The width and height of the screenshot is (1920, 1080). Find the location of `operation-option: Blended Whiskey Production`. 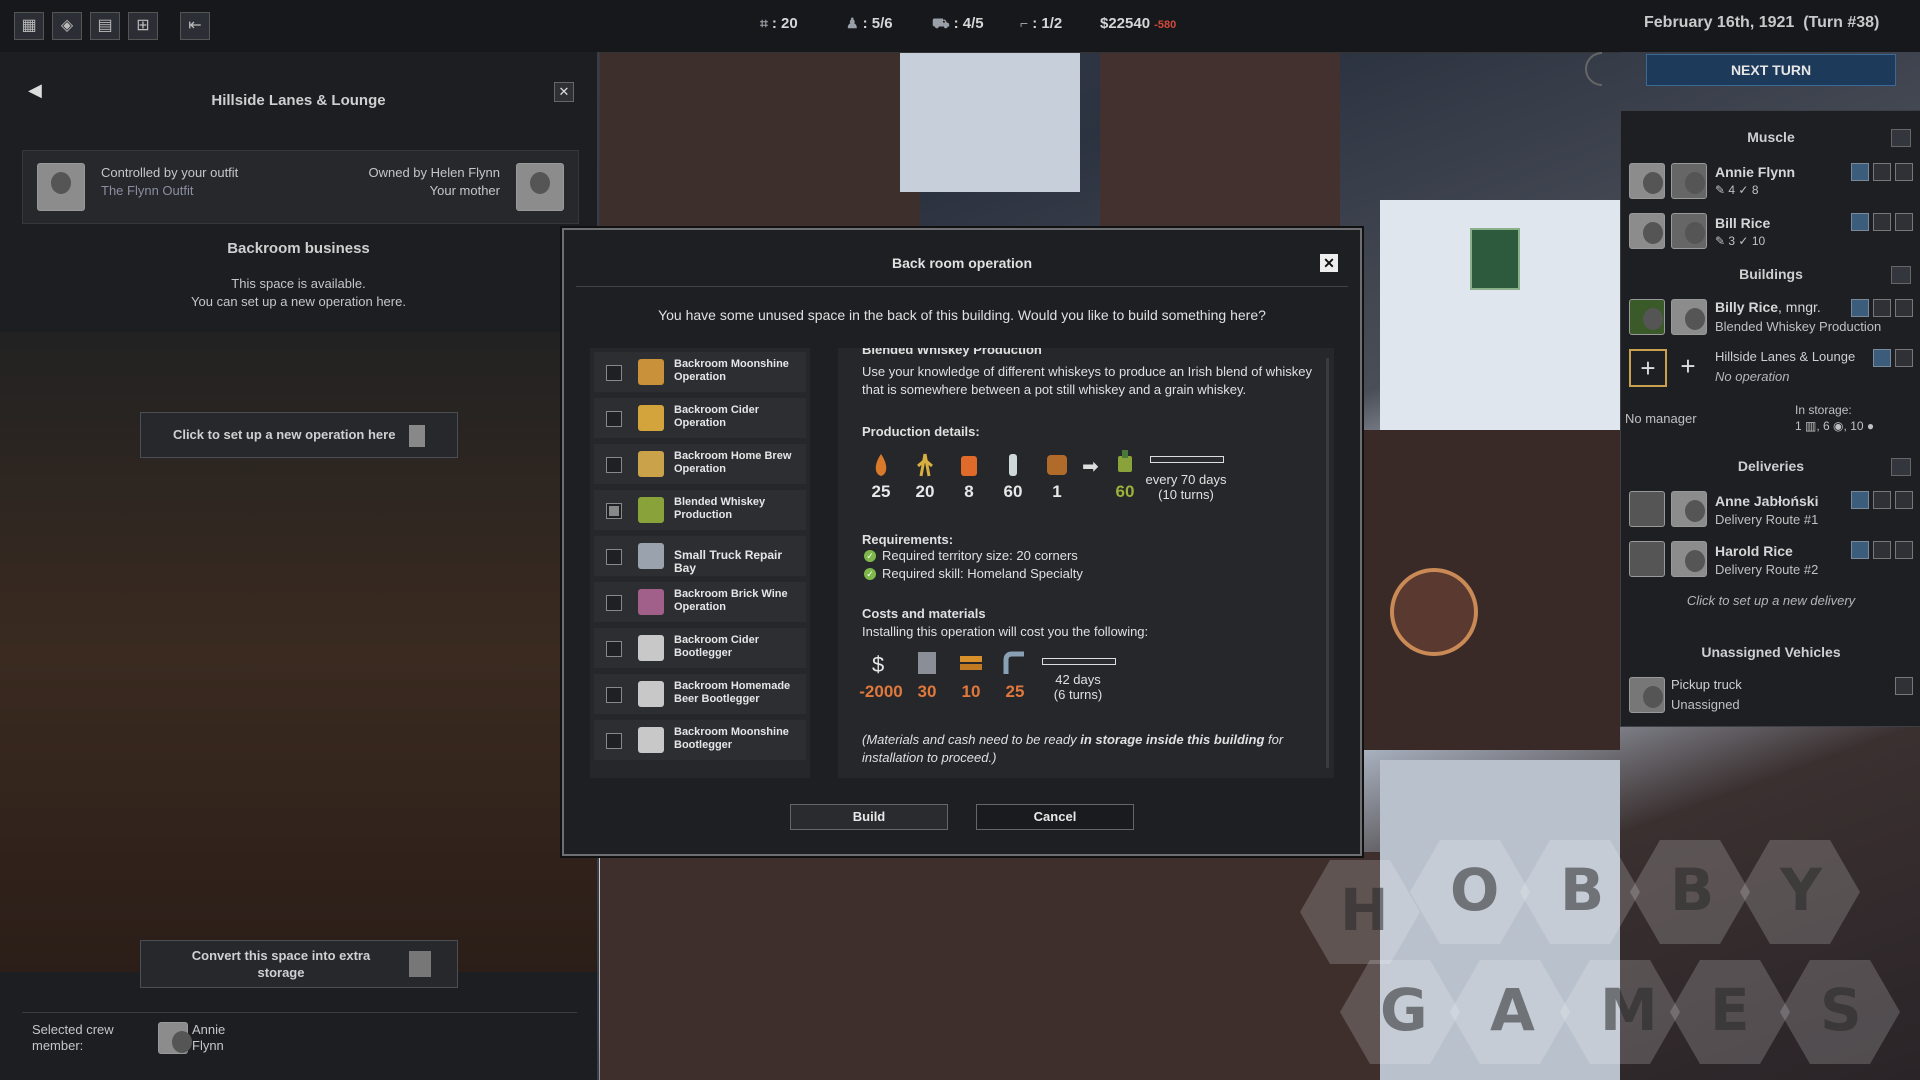

operation-option: Blended Whiskey Production is located at coordinates (700, 510).